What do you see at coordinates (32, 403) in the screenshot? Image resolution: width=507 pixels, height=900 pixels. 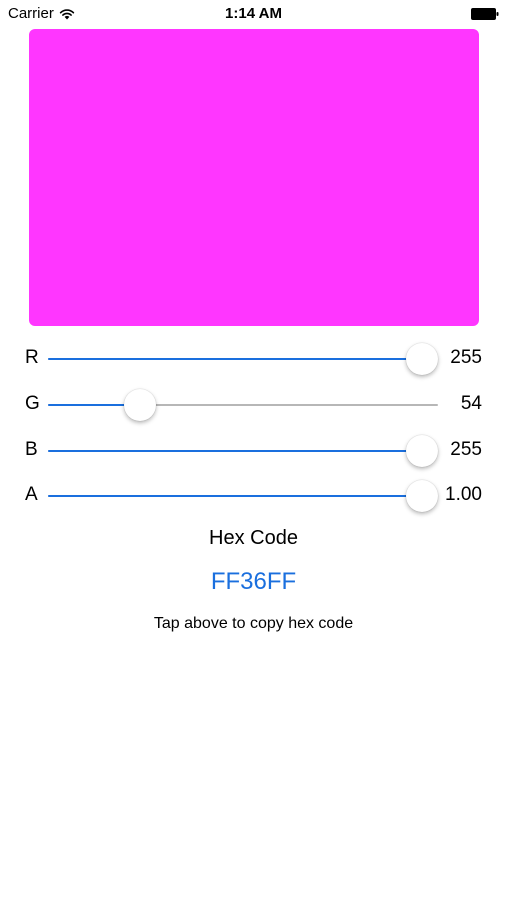 I see `slider-label-green: G` at bounding box center [32, 403].